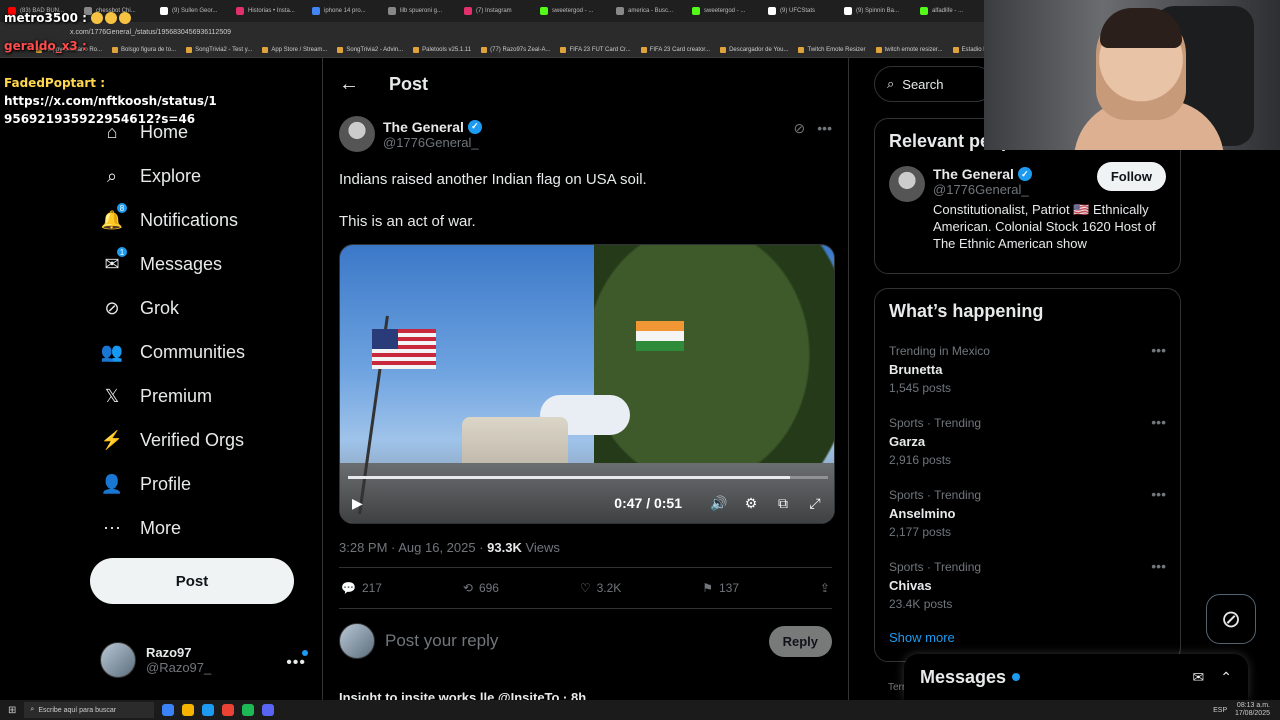  I want to click on footer-terms-link: Terr, so click(896, 687).